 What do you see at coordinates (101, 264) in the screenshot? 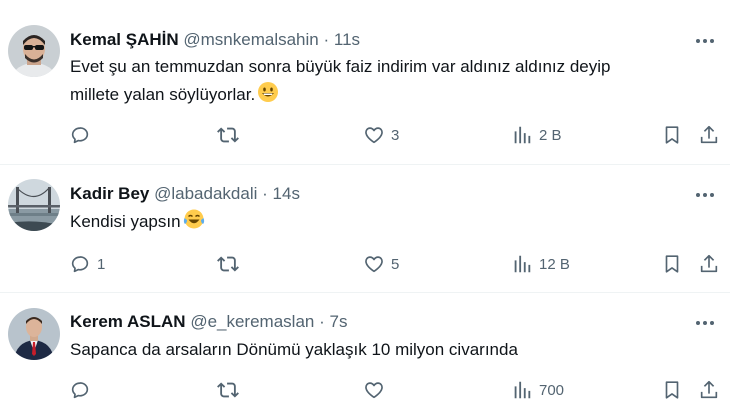
I see `reply-count: 1` at bounding box center [101, 264].